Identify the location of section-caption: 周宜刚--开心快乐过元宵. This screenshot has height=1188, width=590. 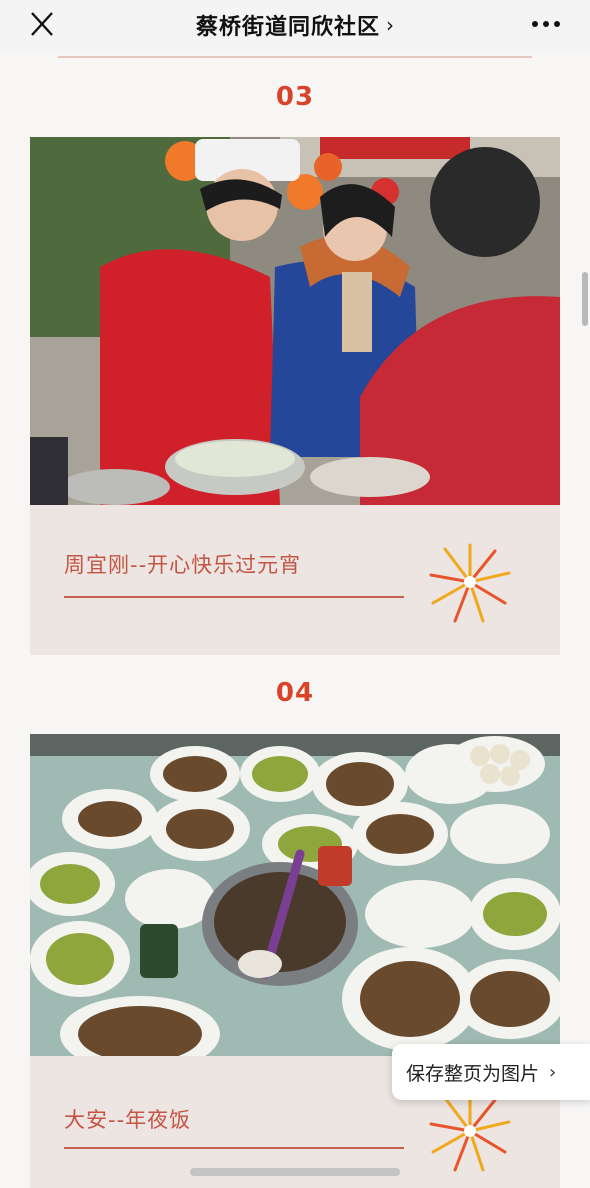
(183, 565).